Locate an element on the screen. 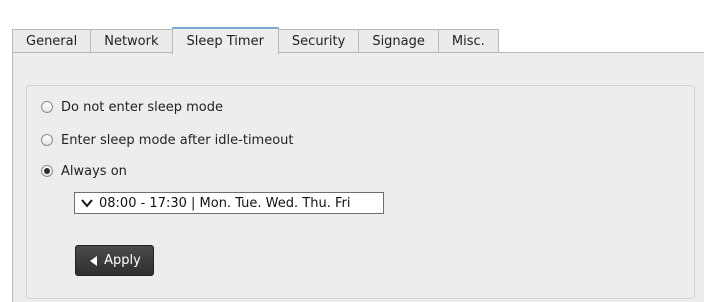 This screenshot has height=302, width=704. schedule-value: 08:00 - 17:30 | Mon. Tue. Wed. Thu. Fri is located at coordinates (225, 203).